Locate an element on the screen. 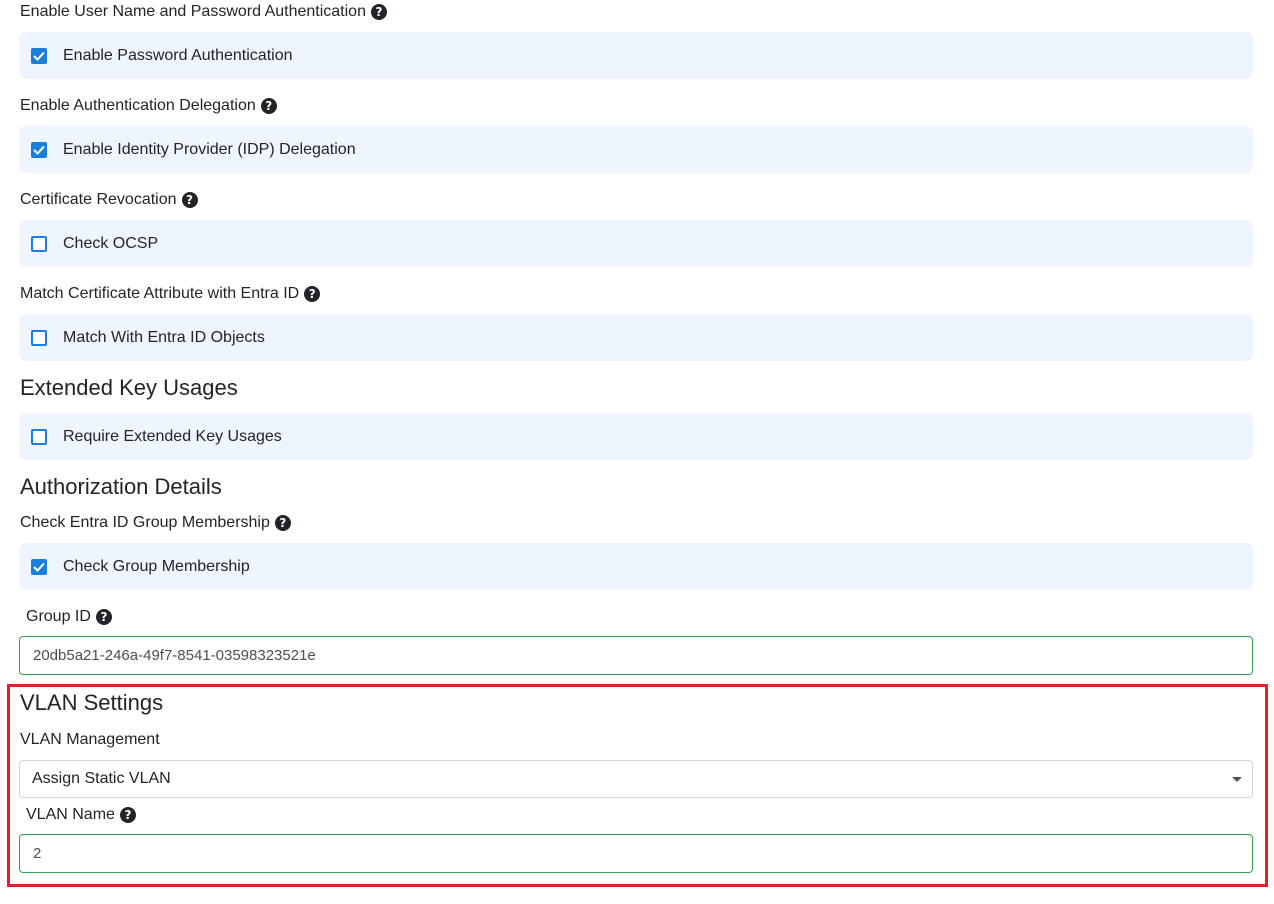 This screenshot has height=904, width=1274. vlan-management-select: Assign Static VLAN is located at coordinates (636, 779).